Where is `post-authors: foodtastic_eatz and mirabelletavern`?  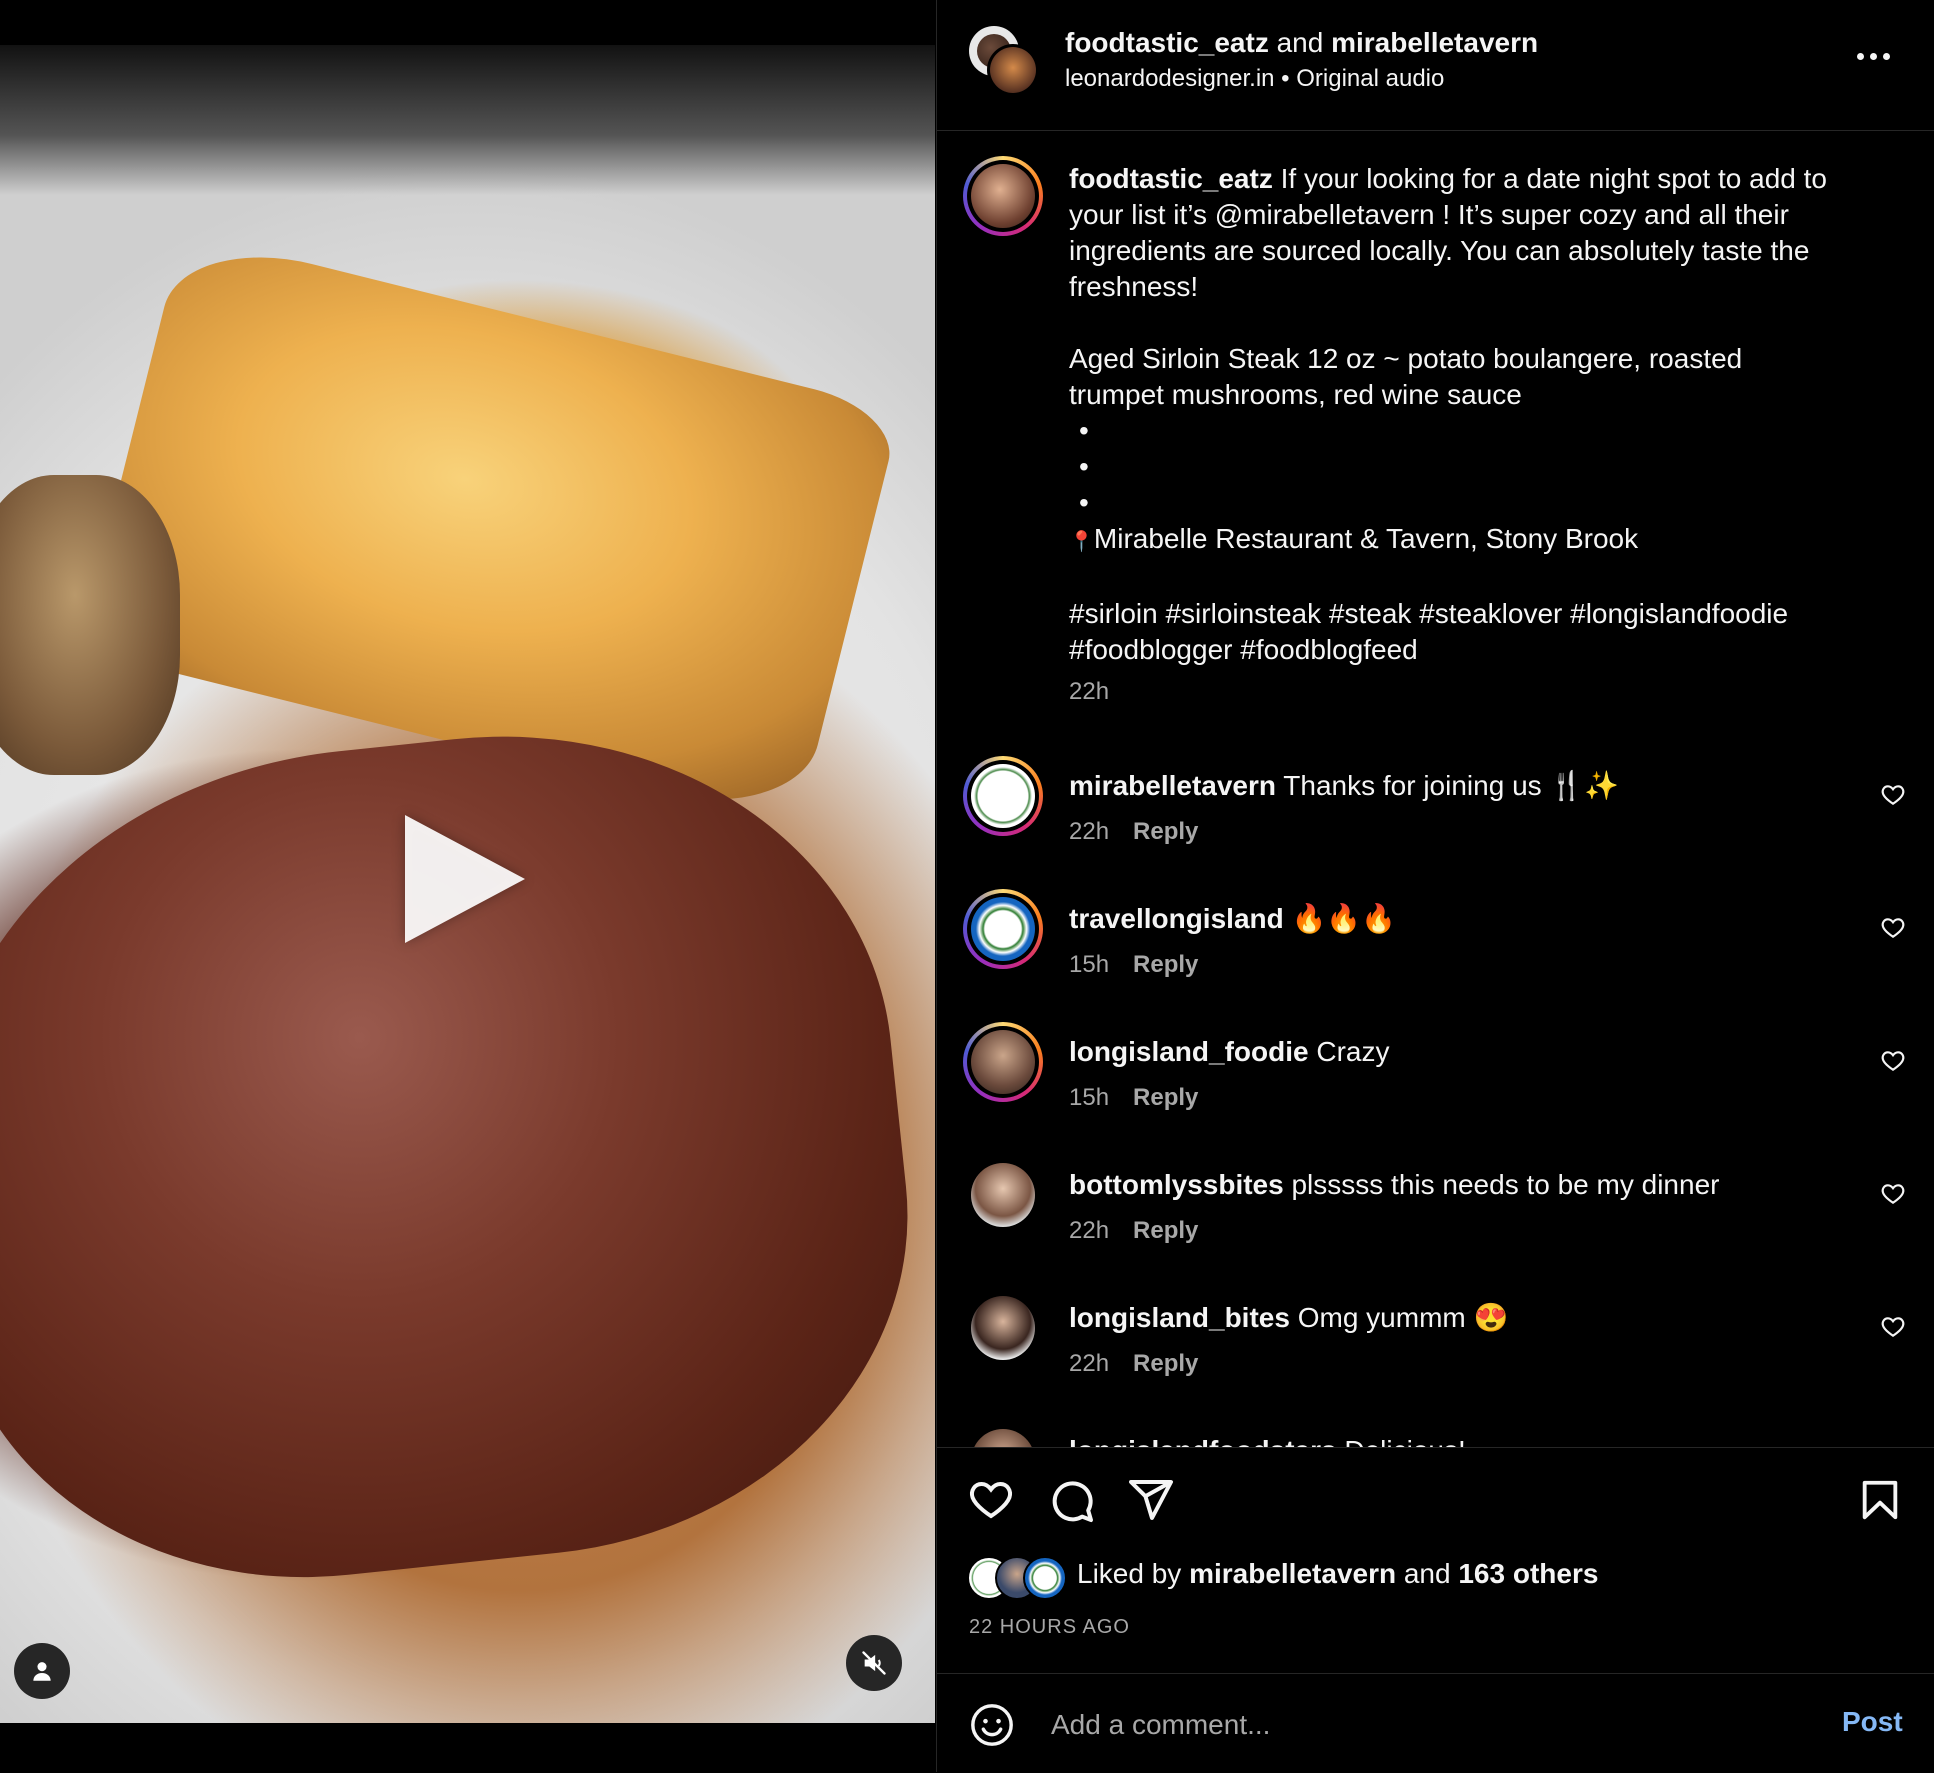
post-authors: foodtastic_eatz and mirabelletavern is located at coordinates (1301, 43).